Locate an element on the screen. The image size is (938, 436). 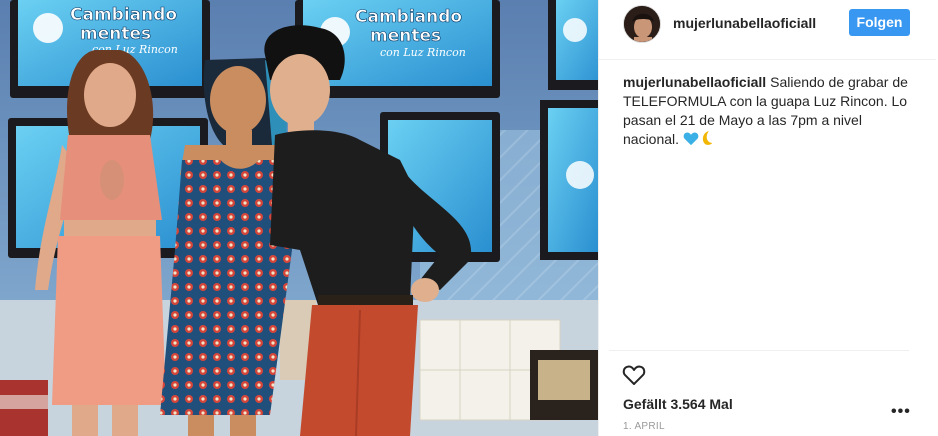
follow-button: Folgen is located at coordinates (879, 22).